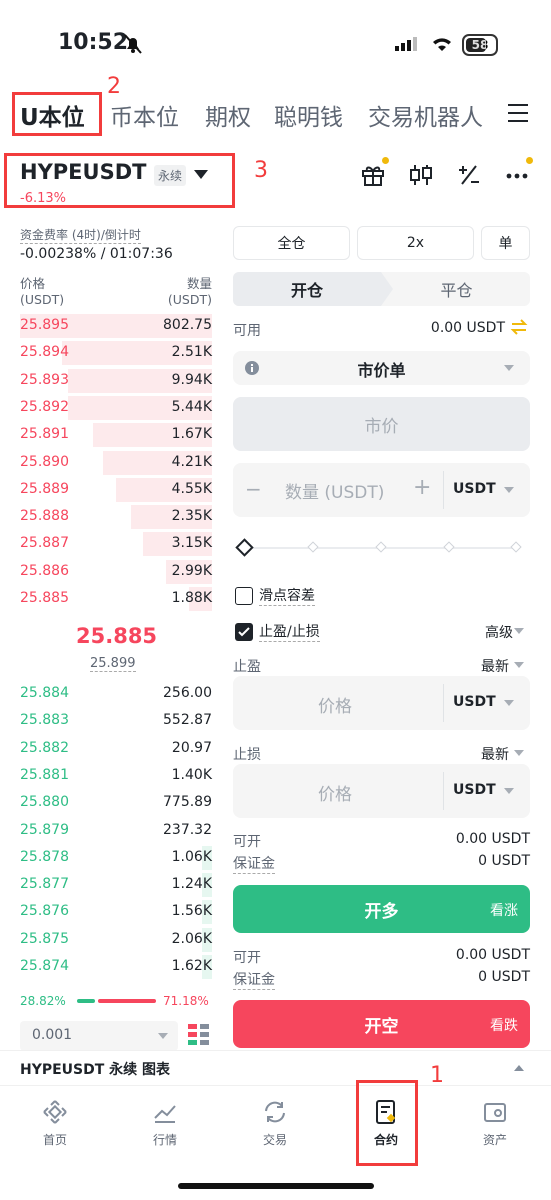 The height and width of the screenshot is (1200, 551). I want to click on quantity-placeholder: 数量 (USDT), so click(335, 493).